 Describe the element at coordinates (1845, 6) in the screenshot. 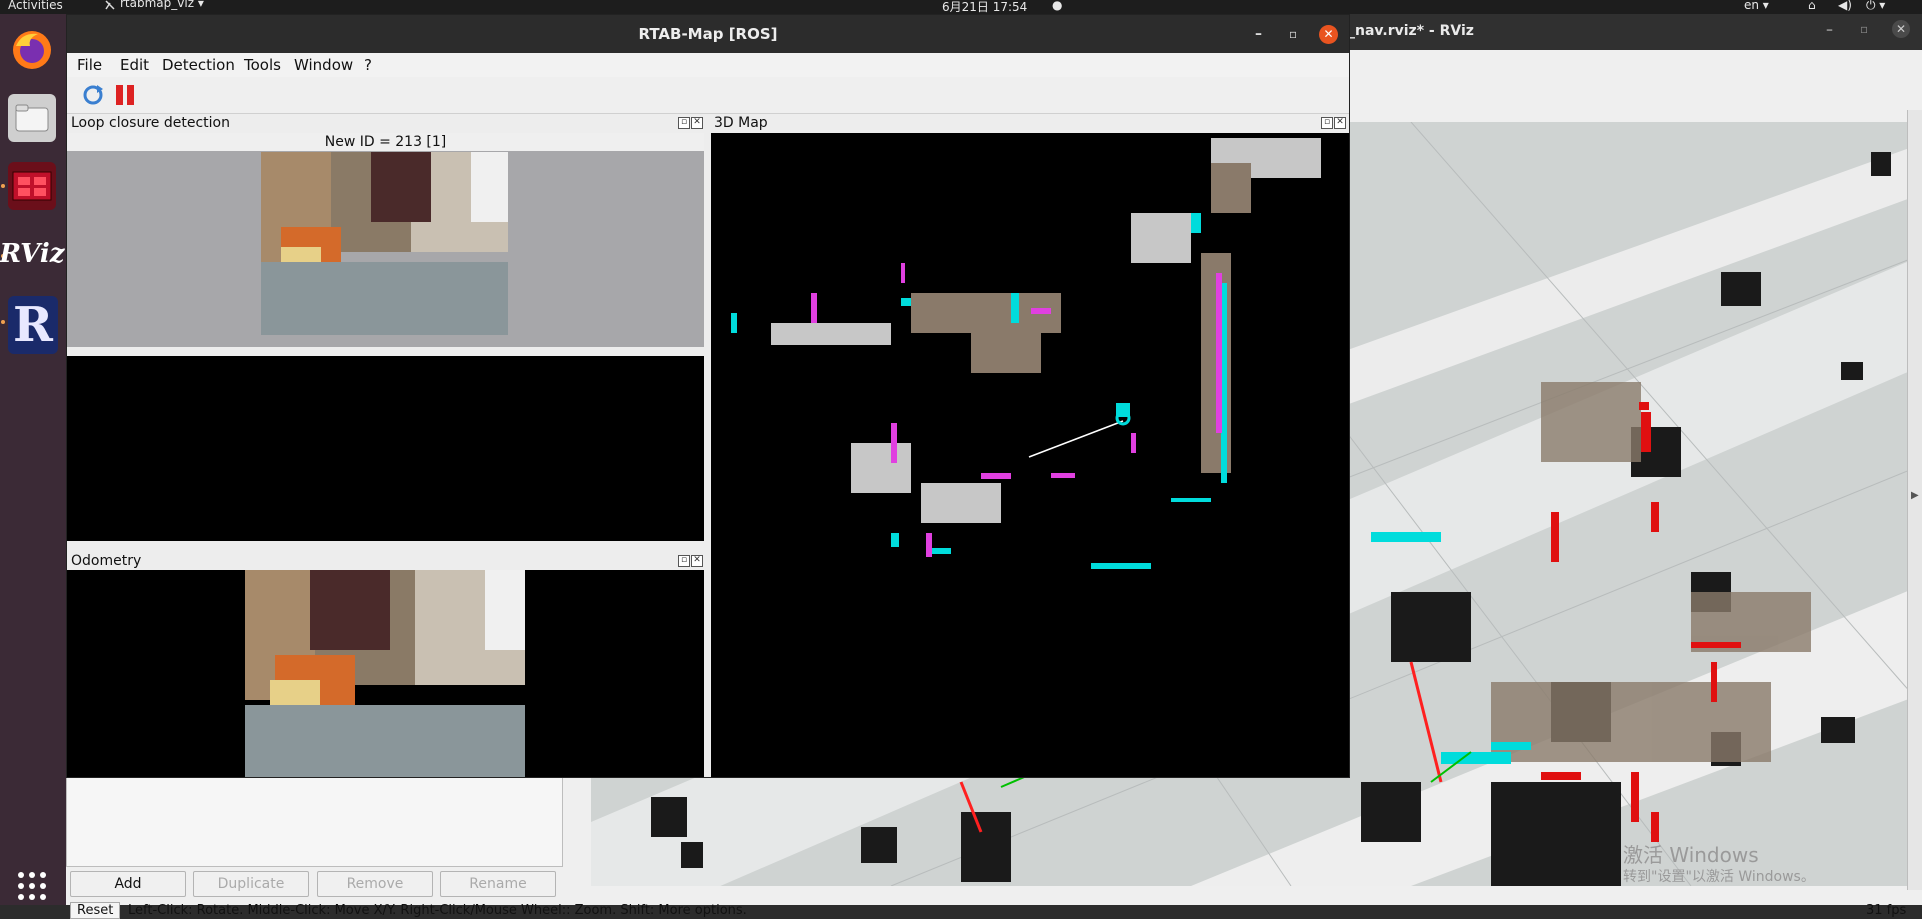

I see `volume-icon: ◀)` at that location.